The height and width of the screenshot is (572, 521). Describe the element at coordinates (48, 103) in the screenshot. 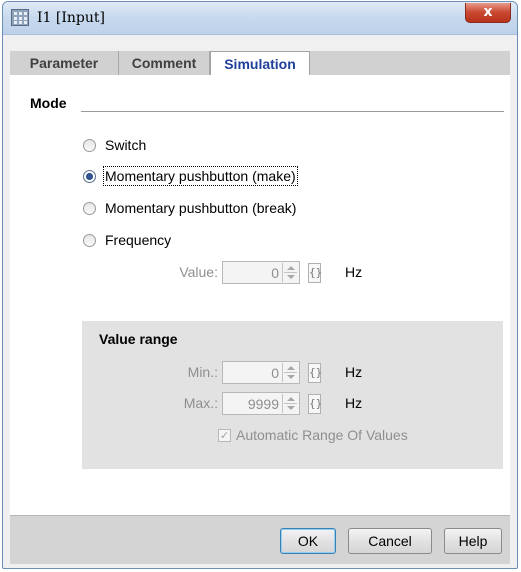

I see `mode-heading: Mode` at that location.